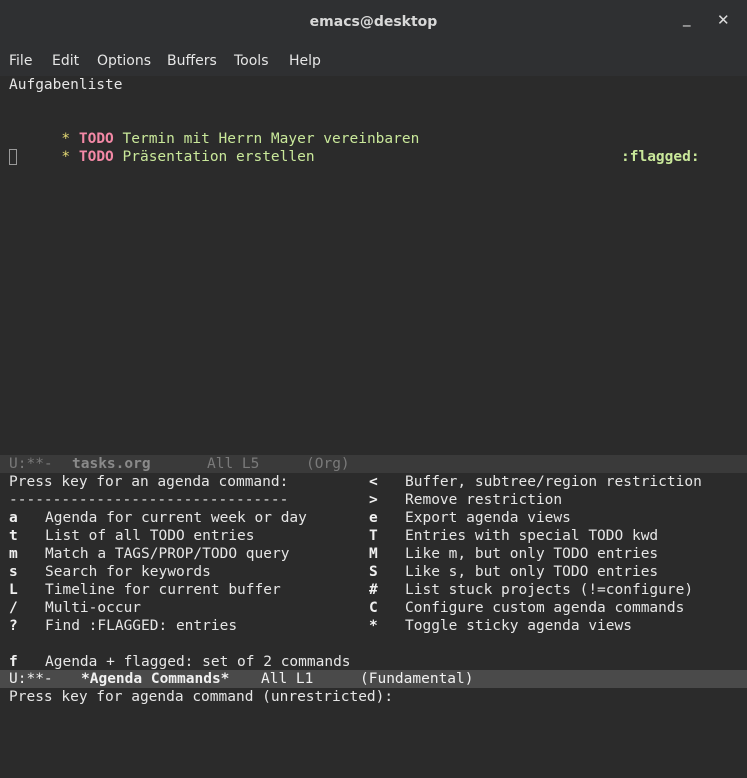 The image size is (747, 778). I want to click on agenda-desc: Remove restriction, so click(484, 500).